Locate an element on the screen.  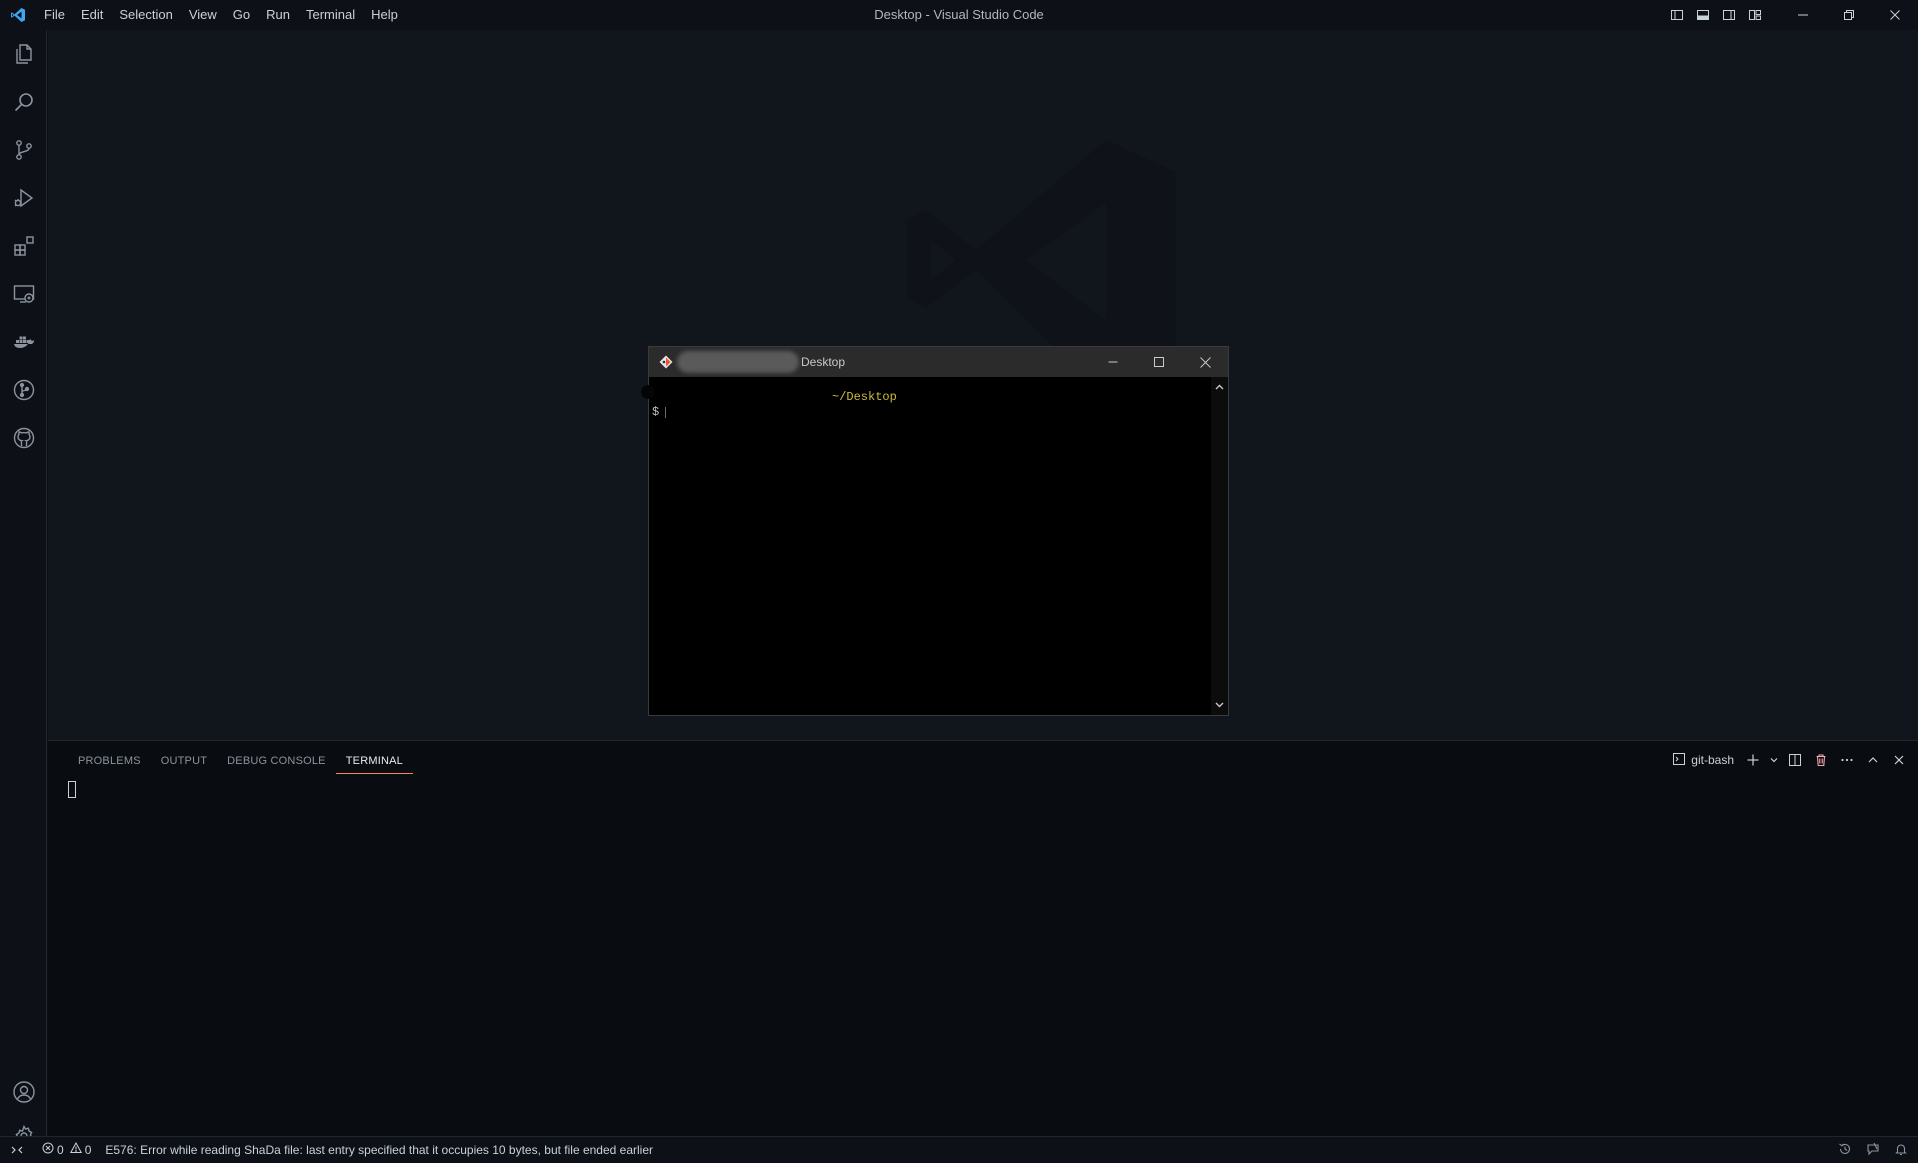
tab-terminal: TERMINAL is located at coordinates (374, 762).